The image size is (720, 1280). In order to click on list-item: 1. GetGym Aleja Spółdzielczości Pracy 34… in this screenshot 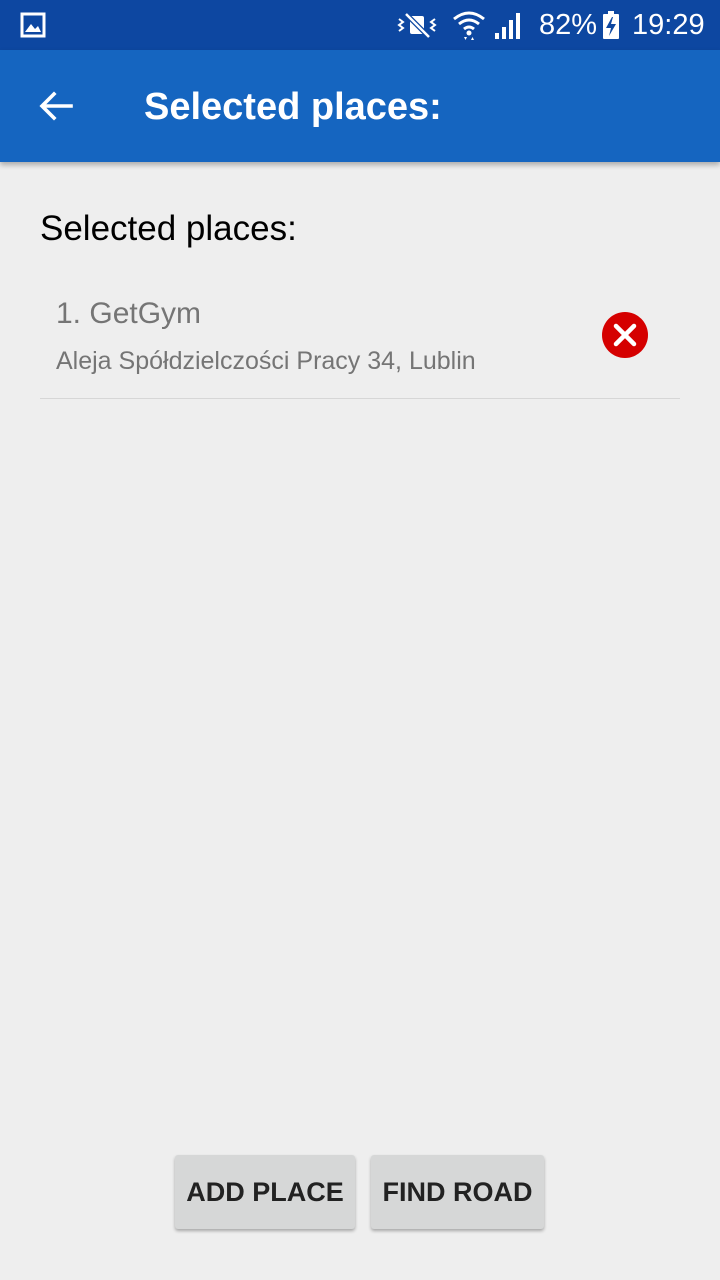, I will do `click(360, 337)`.